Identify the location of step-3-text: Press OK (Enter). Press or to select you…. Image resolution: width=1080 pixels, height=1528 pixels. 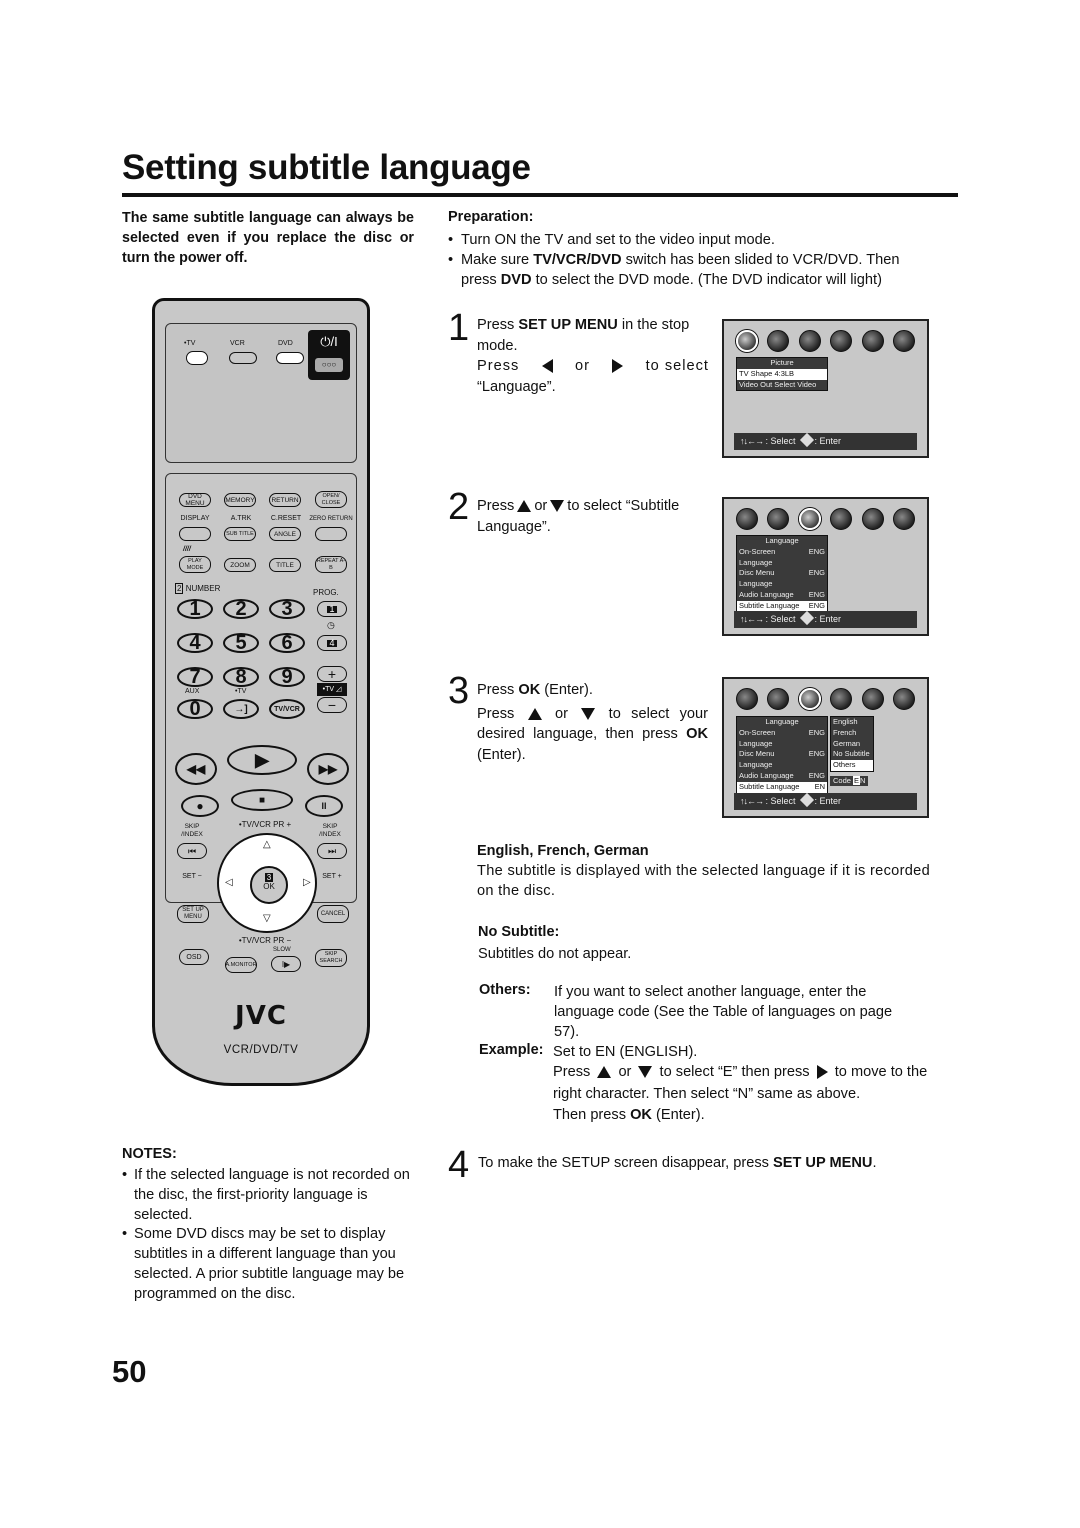
(593, 722).